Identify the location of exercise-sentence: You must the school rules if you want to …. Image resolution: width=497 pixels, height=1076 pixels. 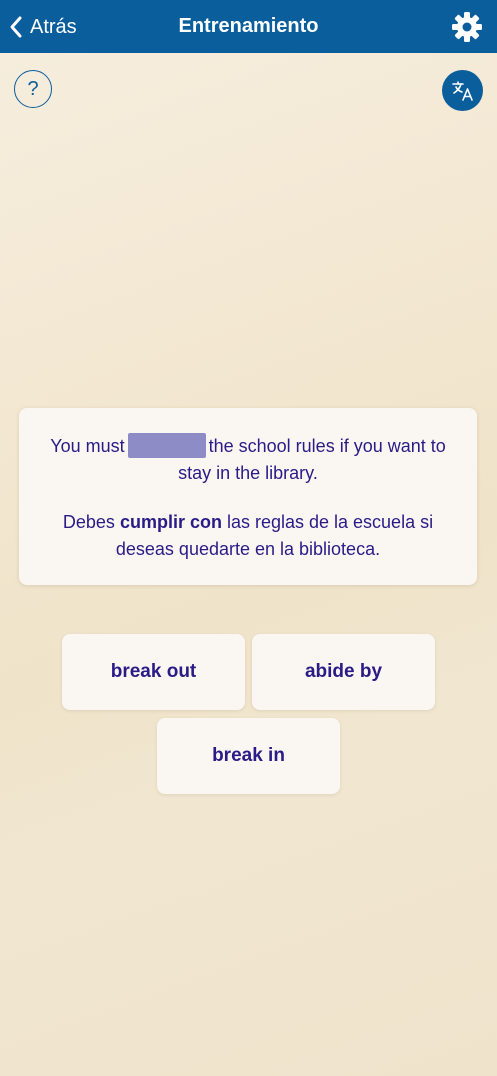
(248, 460).